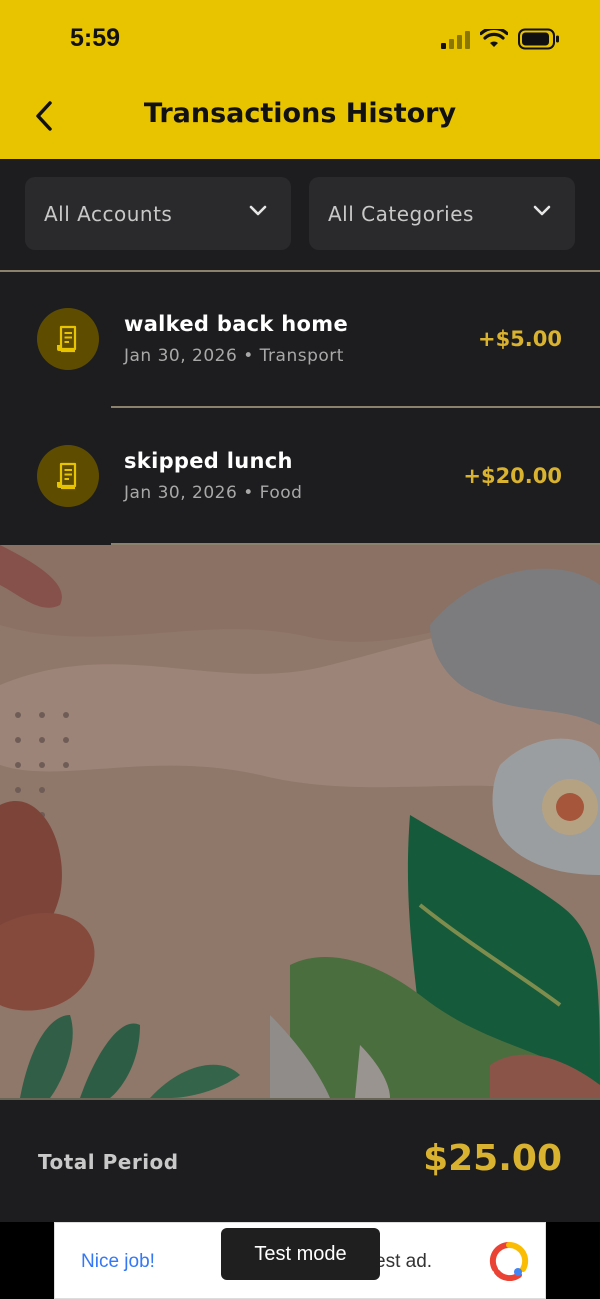 The width and height of the screenshot is (600, 1299). I want to click on status-icons, so click(500, 39).